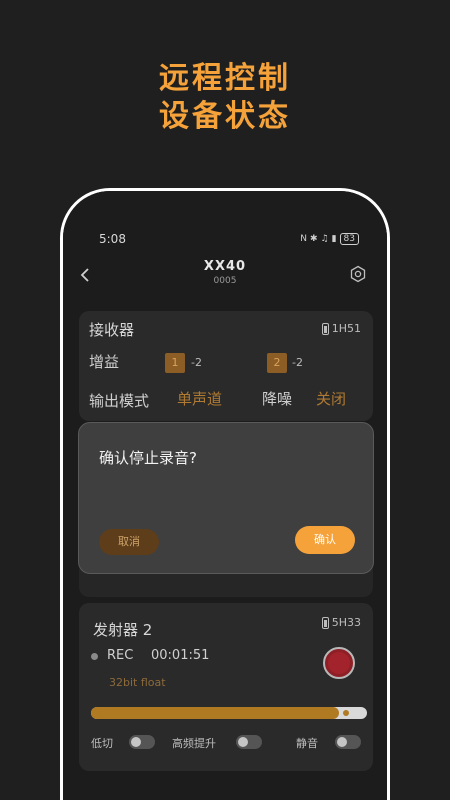 The image size is (450, 800). What do you see at coordinates (104, 362) in the screenshot?
I see `gain-label: 增益` at bounding box center [104, 362].